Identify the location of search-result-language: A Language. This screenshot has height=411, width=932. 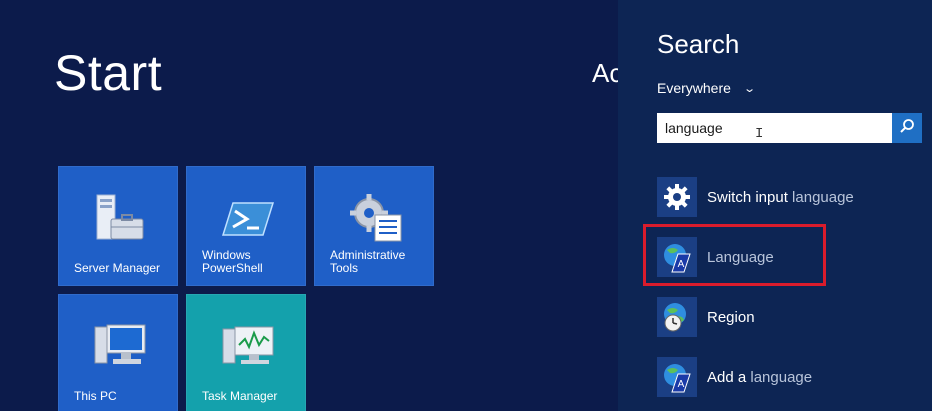
(792, 257).